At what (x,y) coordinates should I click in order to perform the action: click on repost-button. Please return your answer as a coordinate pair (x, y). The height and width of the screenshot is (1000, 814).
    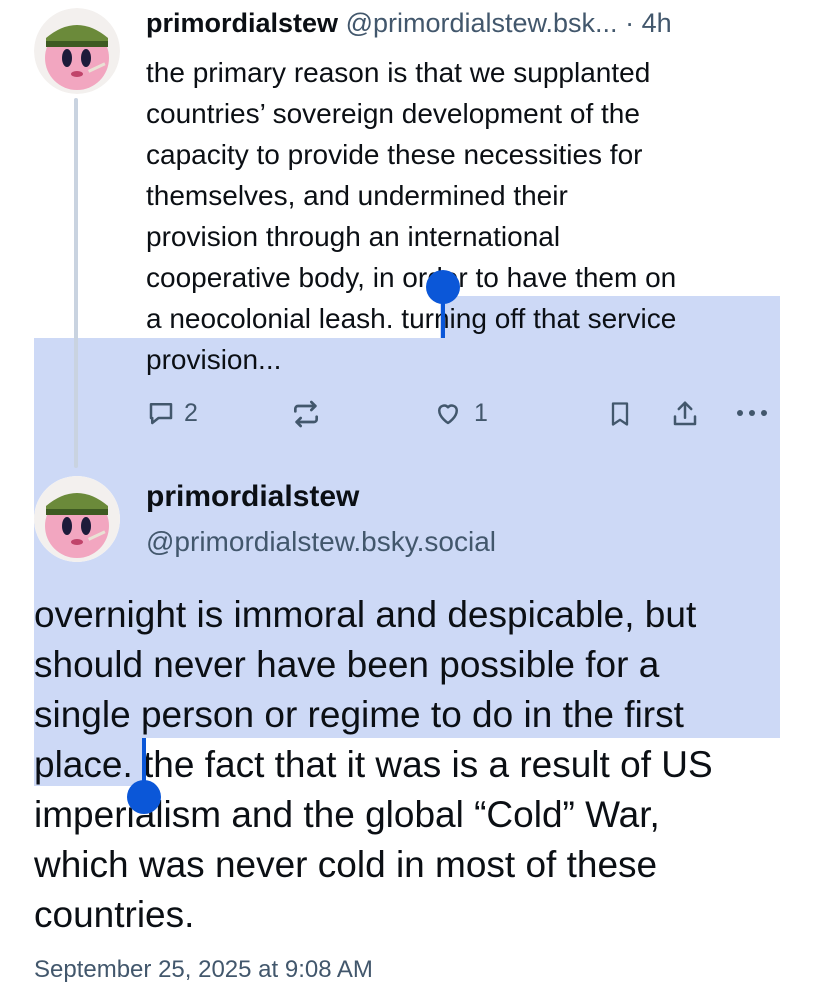
    Looking at the image, I should click on (306, 414).